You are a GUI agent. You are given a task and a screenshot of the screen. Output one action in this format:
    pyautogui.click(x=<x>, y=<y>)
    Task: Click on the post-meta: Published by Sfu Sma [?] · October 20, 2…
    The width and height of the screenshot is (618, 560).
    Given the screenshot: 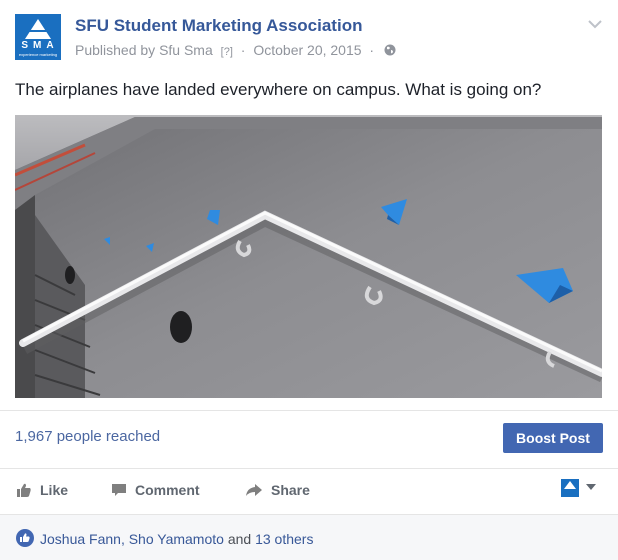 What is the action you would take?
    pyautogui.click(x=235, y=50)
    